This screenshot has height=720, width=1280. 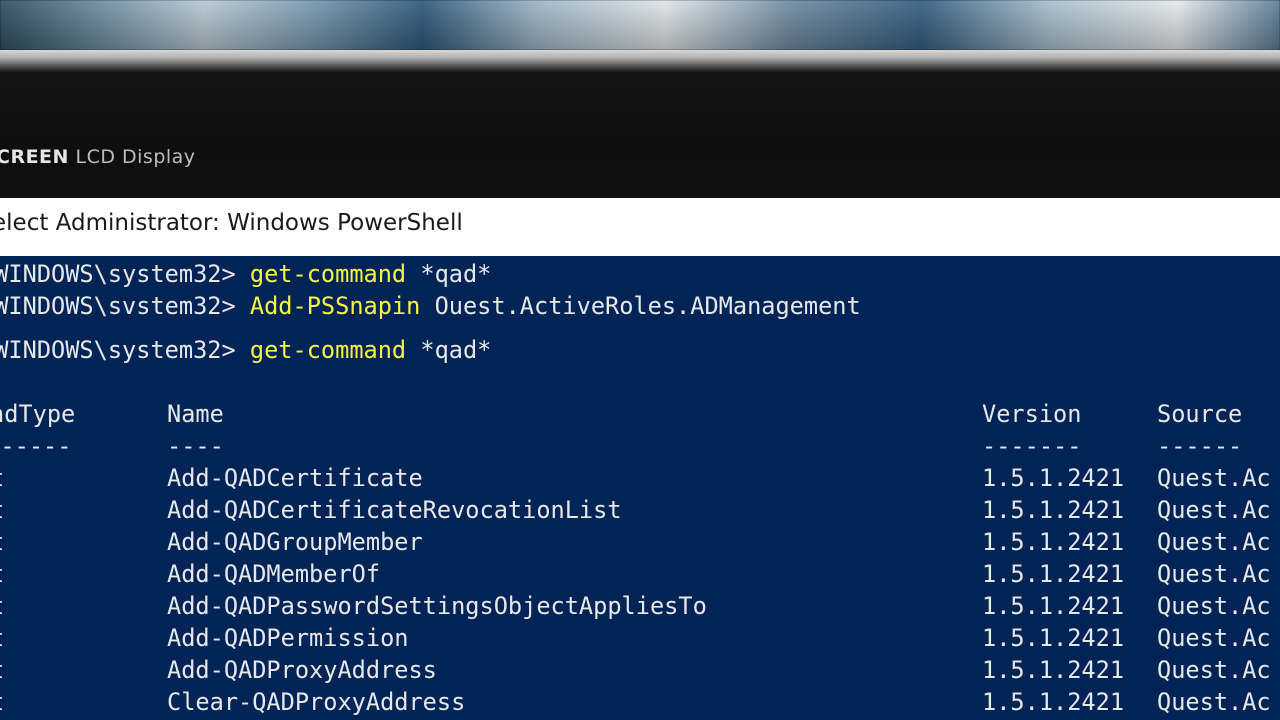 I want to click on brand-light-text: LCD Display, so click(x=135, y=157).